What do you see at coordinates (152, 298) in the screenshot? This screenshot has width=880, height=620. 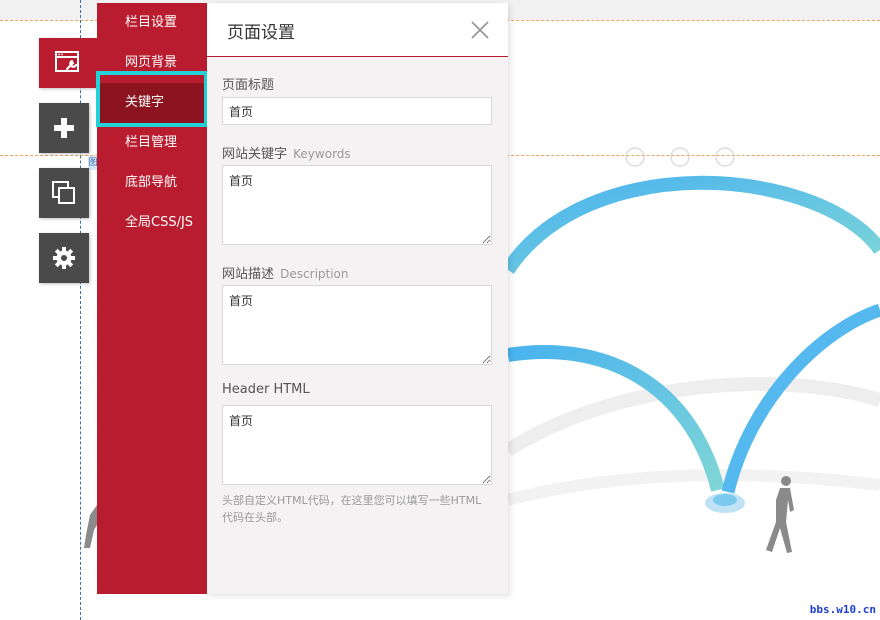 I see `settings-nav: 栏目设置 网页背景 关键字 栏目管理 底部导航 全局CSS/JS` at bounding box center [152, 298].